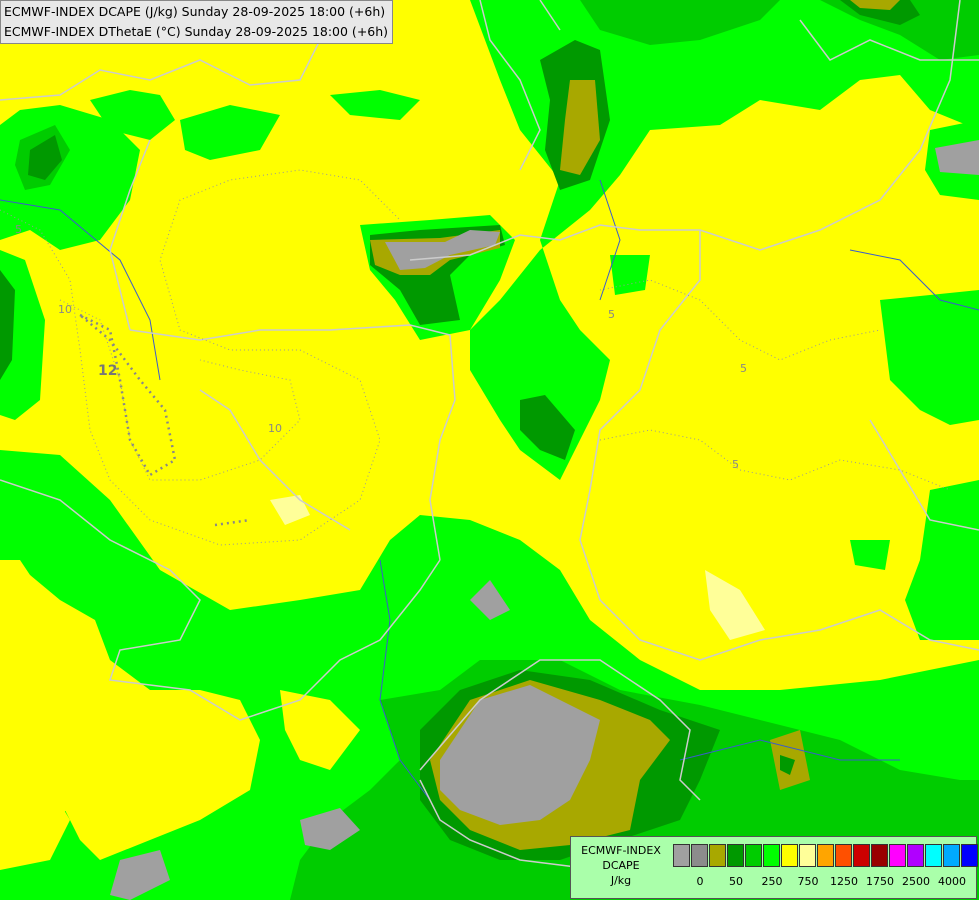 Image resolution: width=979 pixels, height=900 pixels. Describe the element at coordinates (808, 881) in the screenshot. I see `legend-tick-label: 750` at that location.